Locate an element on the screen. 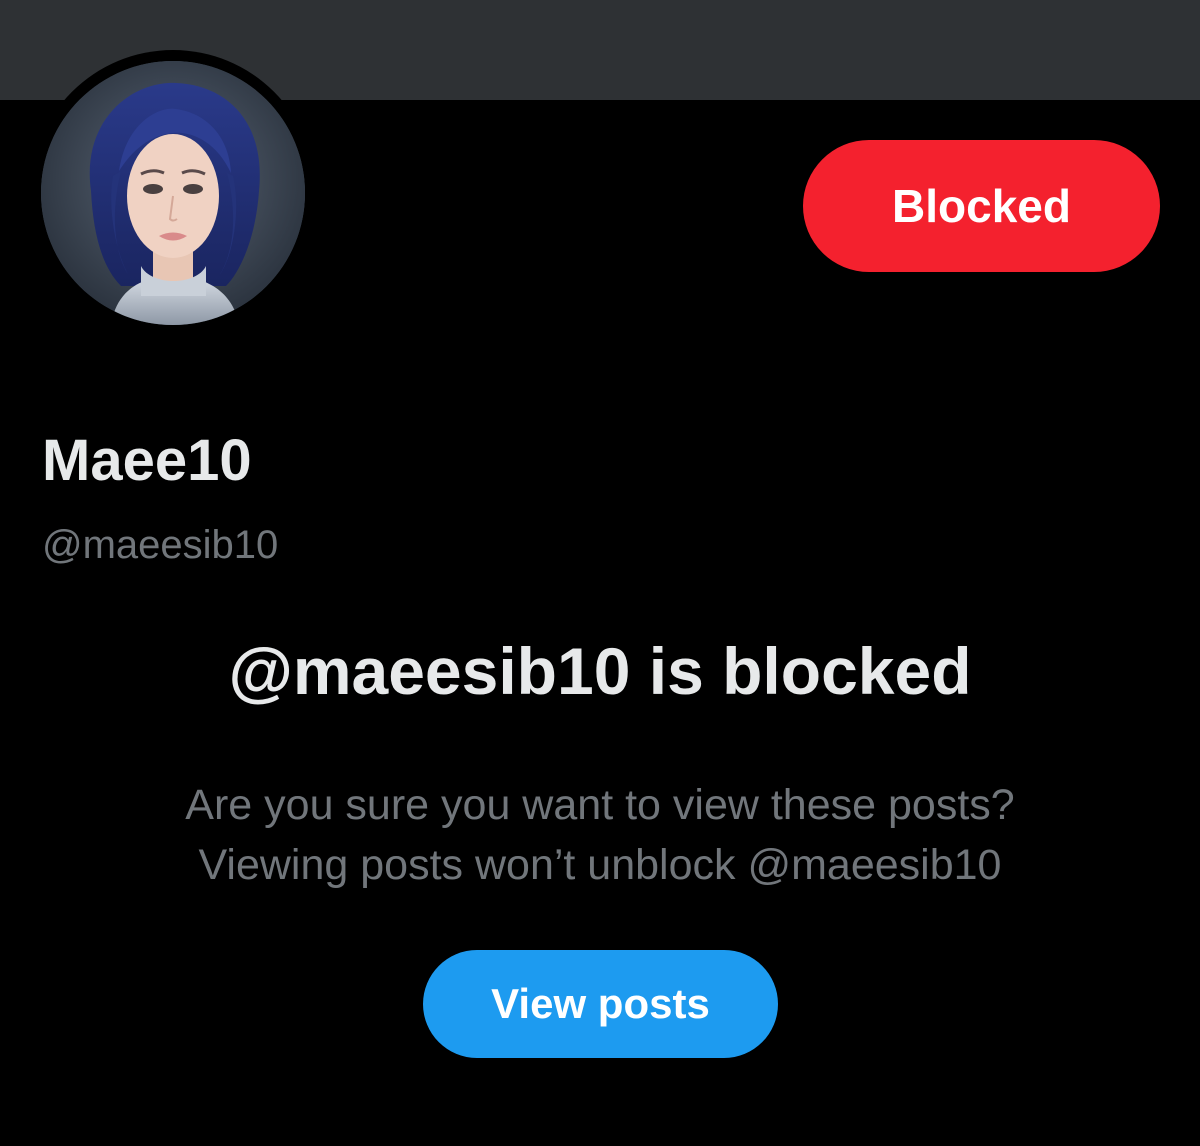  blocked-notice-line-2: Viewing posts won’t unblock @maeesib10 is located at coordinates (600, 865).